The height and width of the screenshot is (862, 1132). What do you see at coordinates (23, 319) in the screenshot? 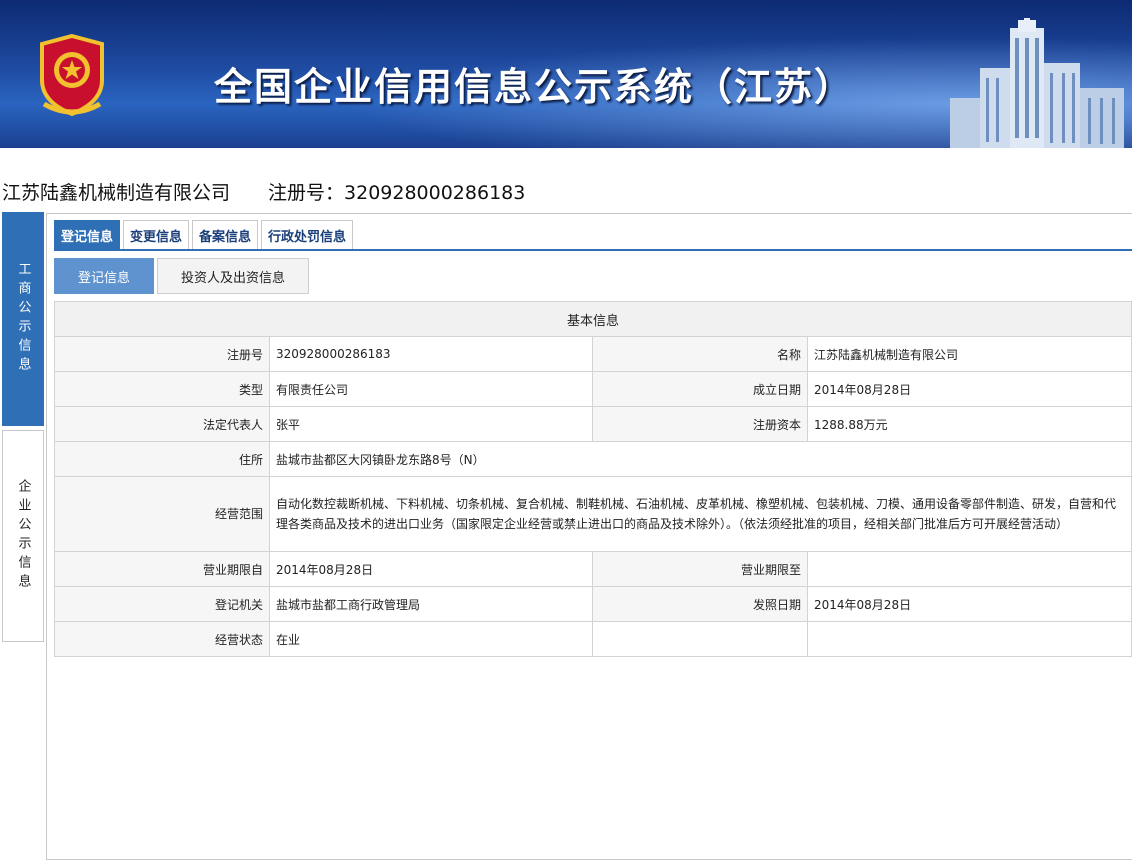
I see `side-tab-industry-commerce: 工商公示信息` at bounding box center [23, 319].